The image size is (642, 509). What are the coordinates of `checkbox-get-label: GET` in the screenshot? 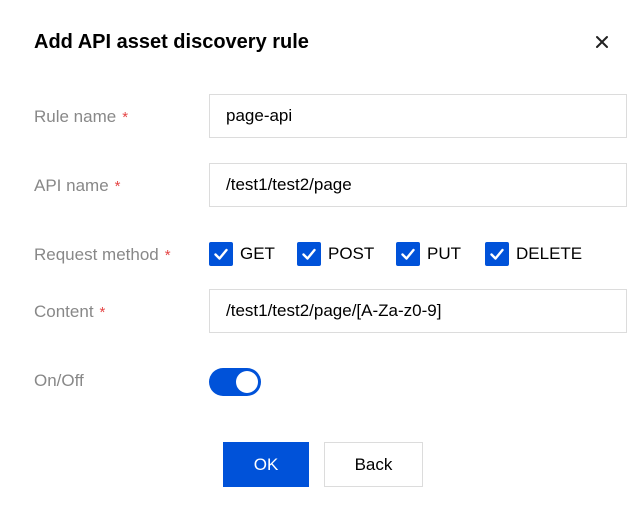 It's located at (257, 253).